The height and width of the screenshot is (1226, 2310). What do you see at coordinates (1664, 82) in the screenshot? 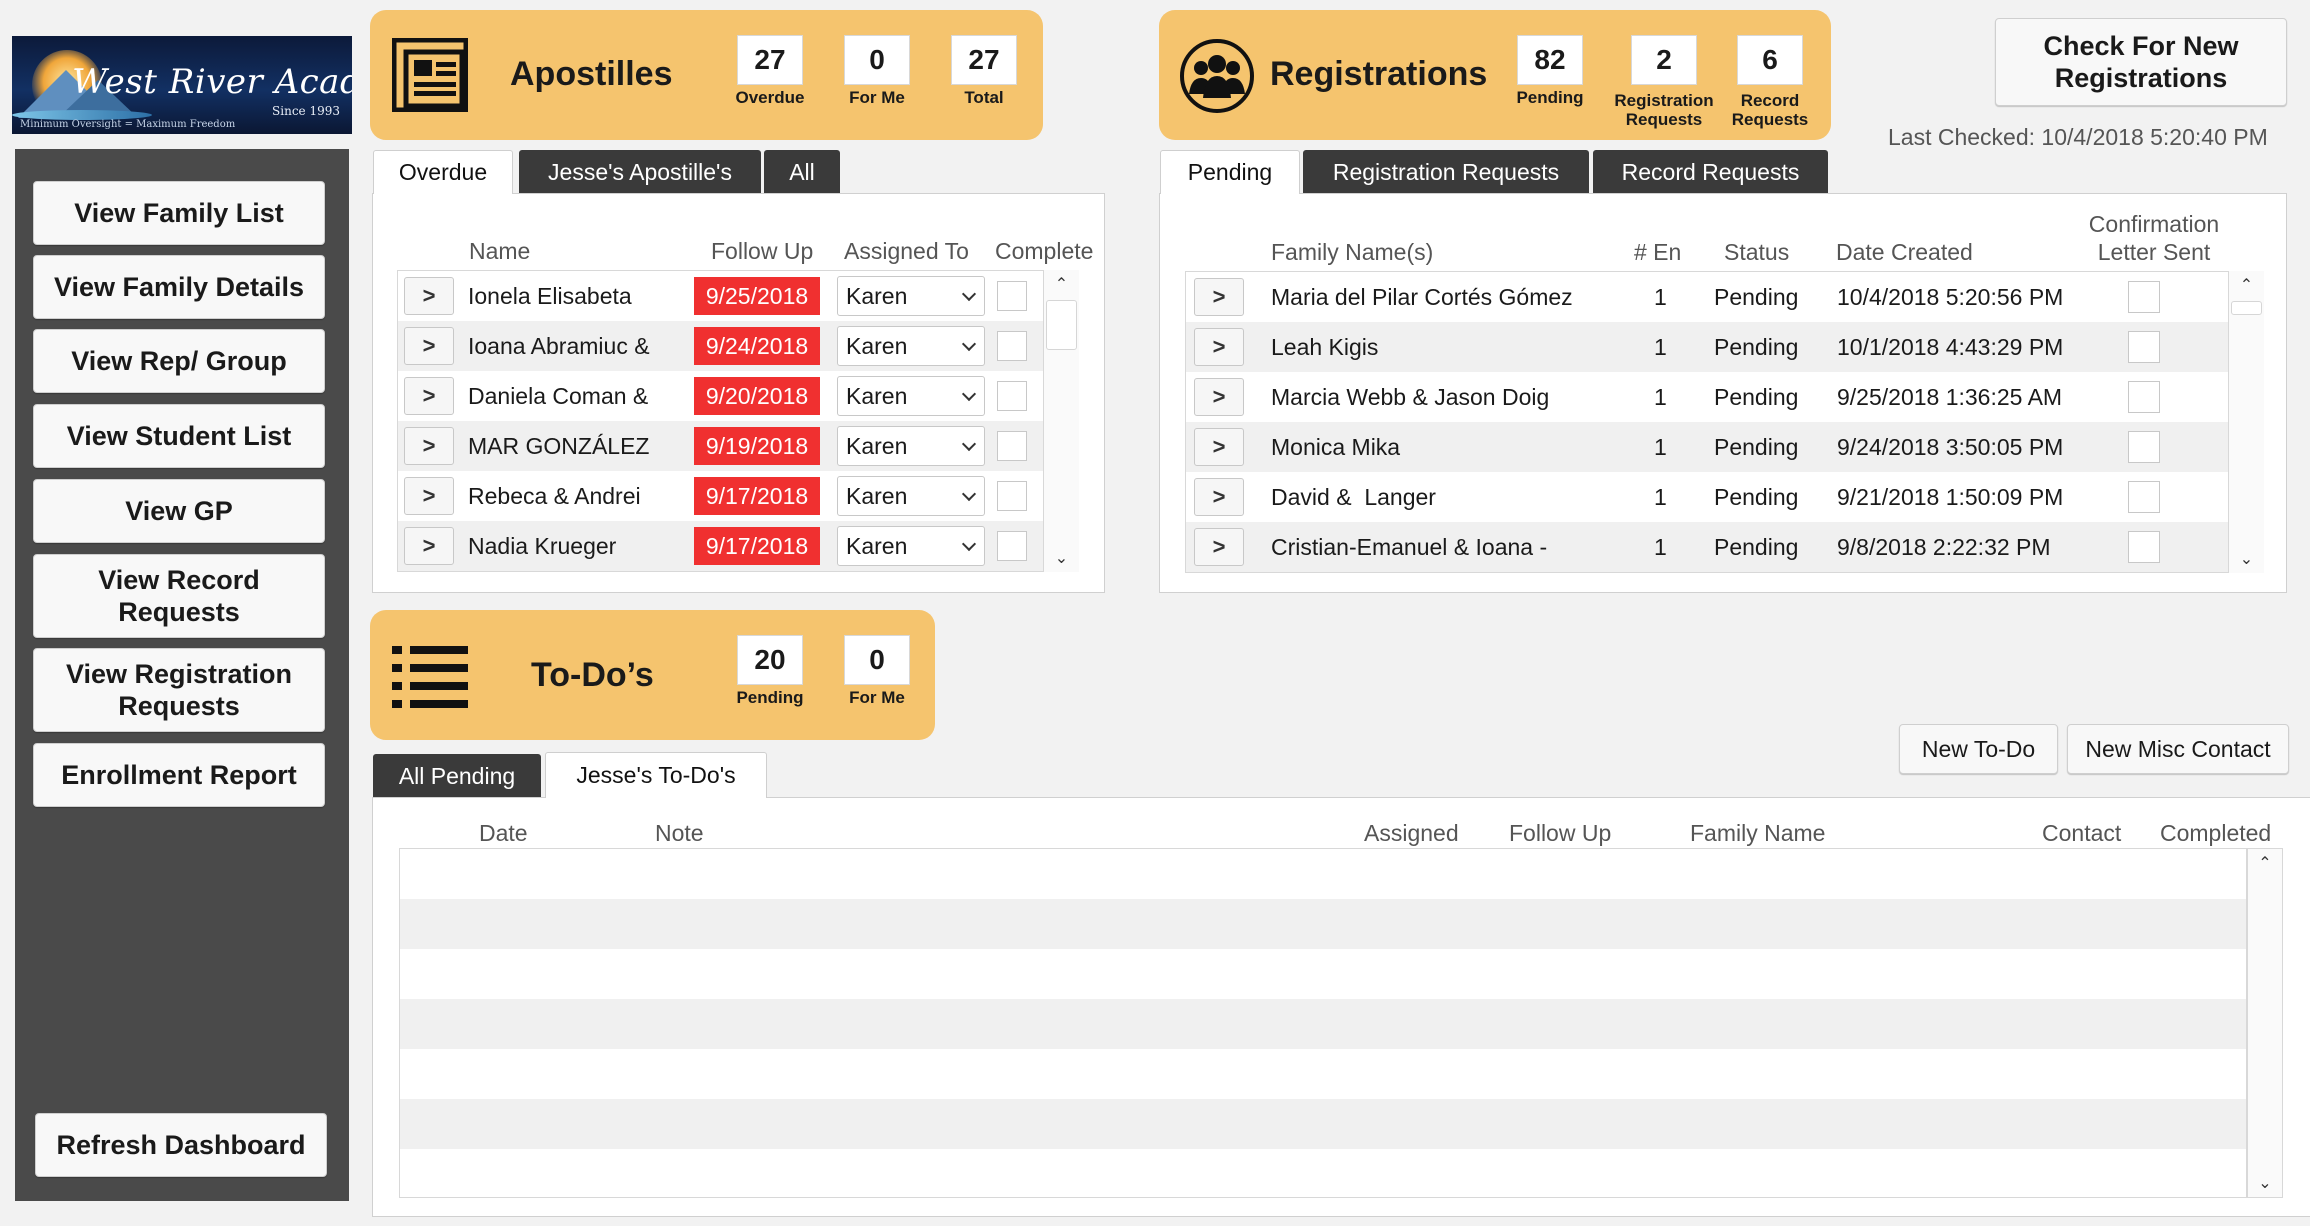
I see `registrations-requests-stat: 2 Registration Requests` at bounding box center [1664, 82].